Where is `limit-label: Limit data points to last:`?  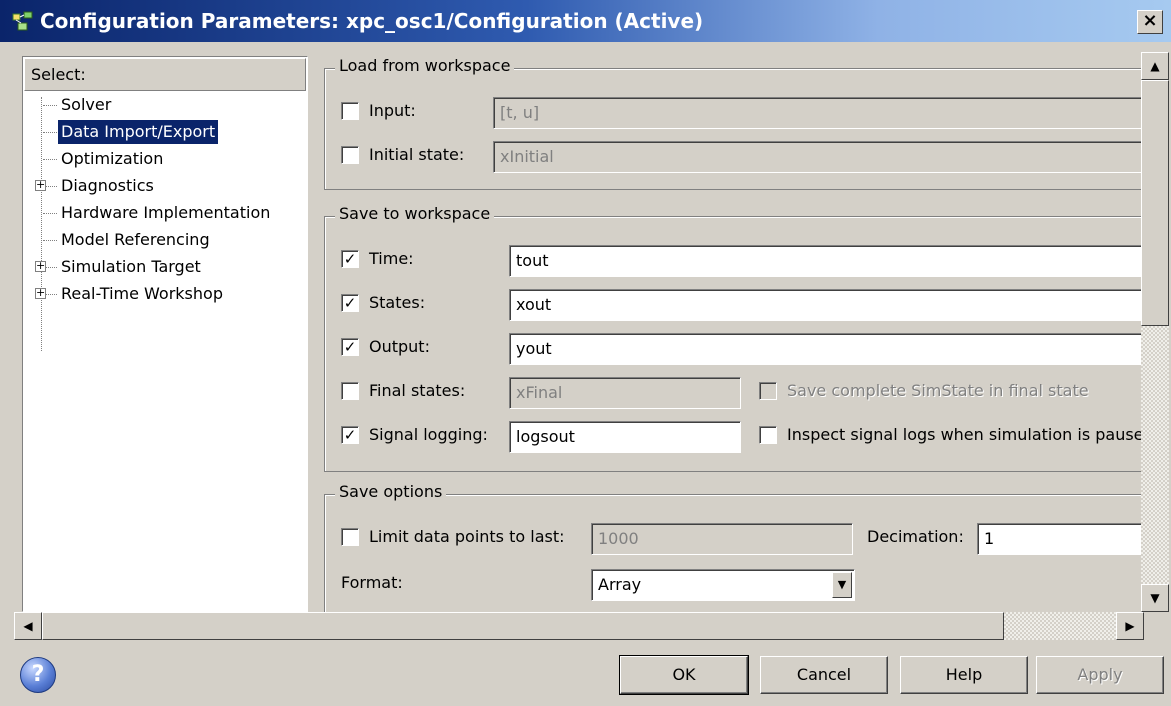
limit-label: Limit data points to last: is located at coordinates (467, 536).